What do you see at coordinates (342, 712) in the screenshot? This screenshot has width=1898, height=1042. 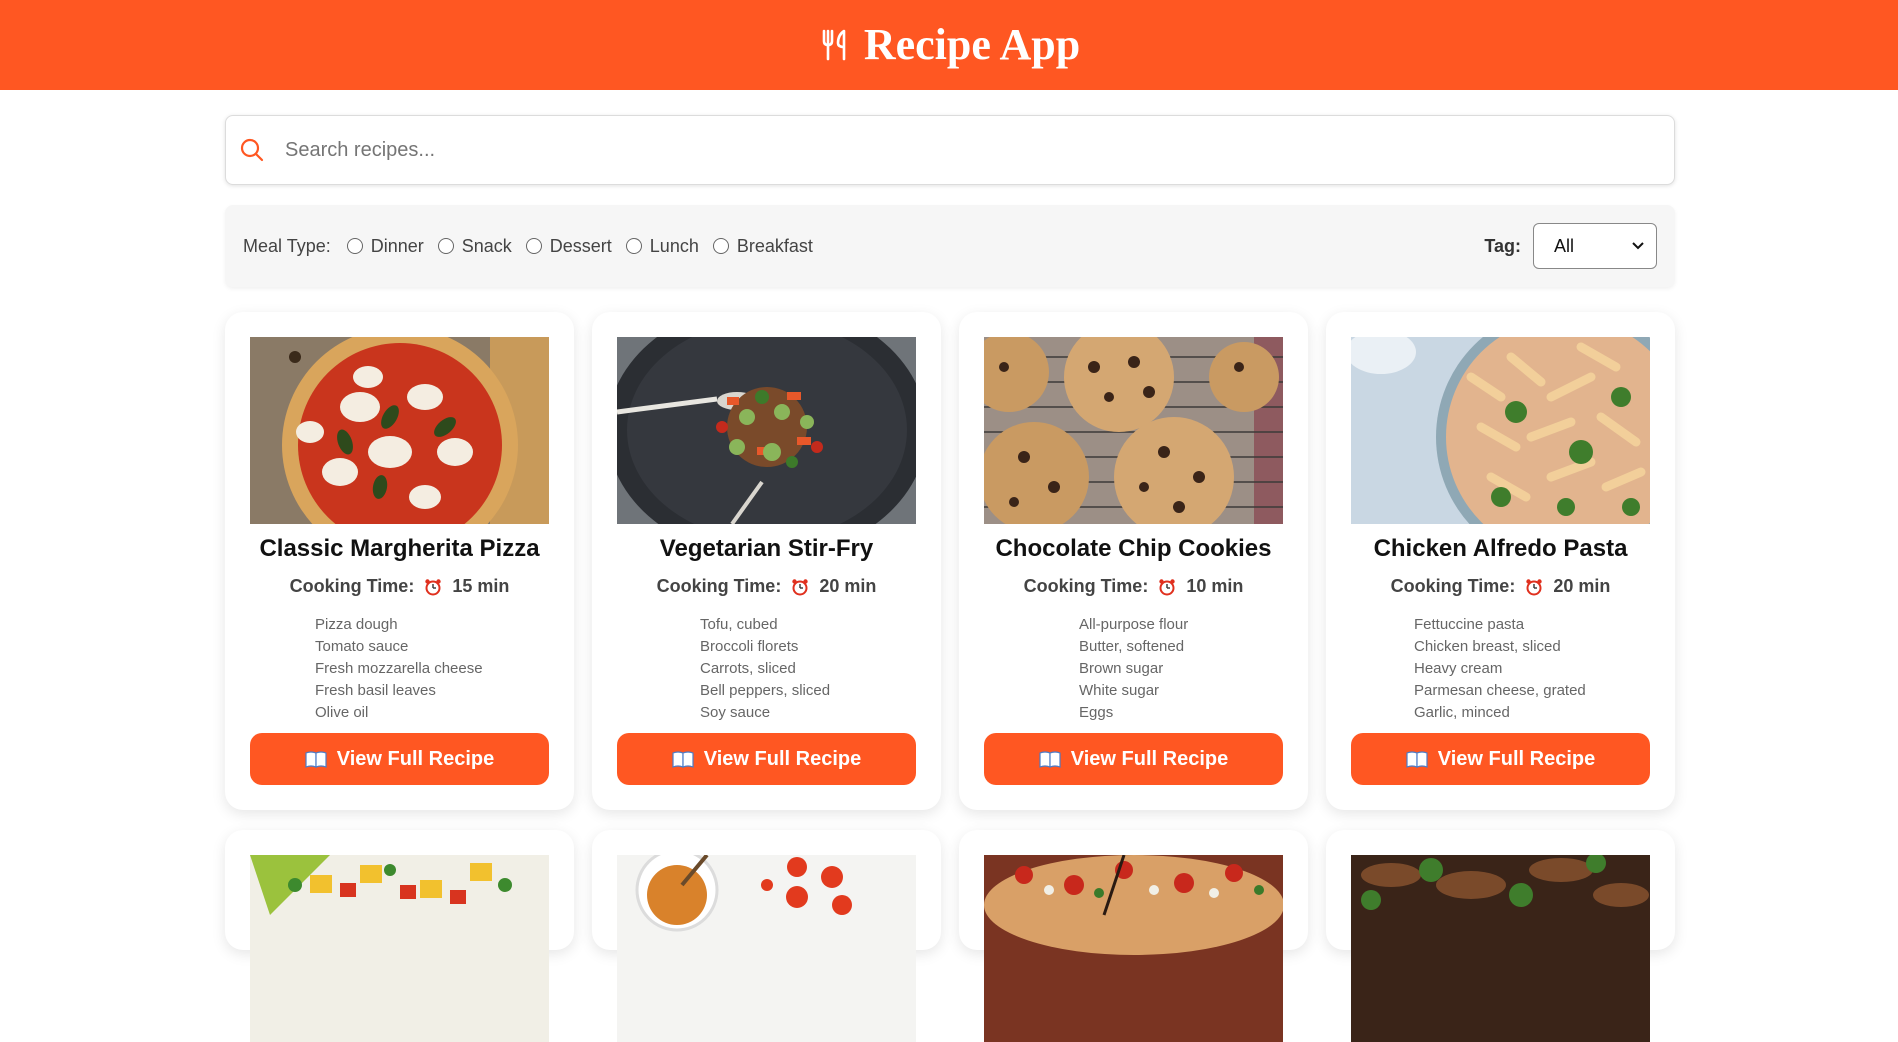 I see `ingredient-item: Olive oil` at bounding box center [342, 712].